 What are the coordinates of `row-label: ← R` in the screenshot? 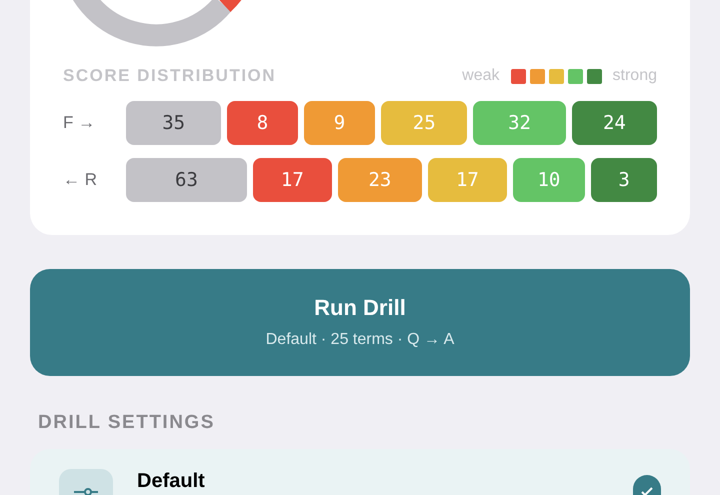 It's located at (80, 180).